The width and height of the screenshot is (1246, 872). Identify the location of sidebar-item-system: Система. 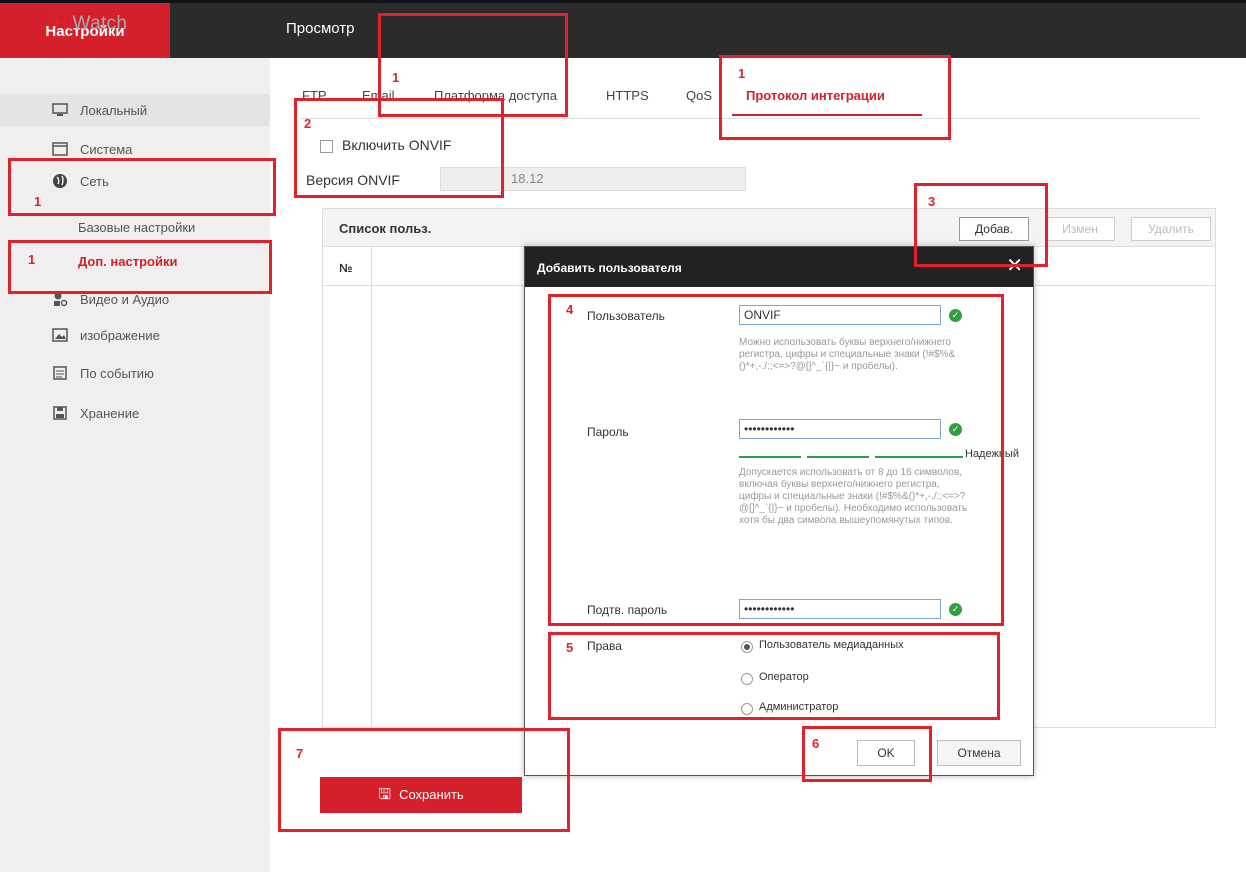
(135, 150).